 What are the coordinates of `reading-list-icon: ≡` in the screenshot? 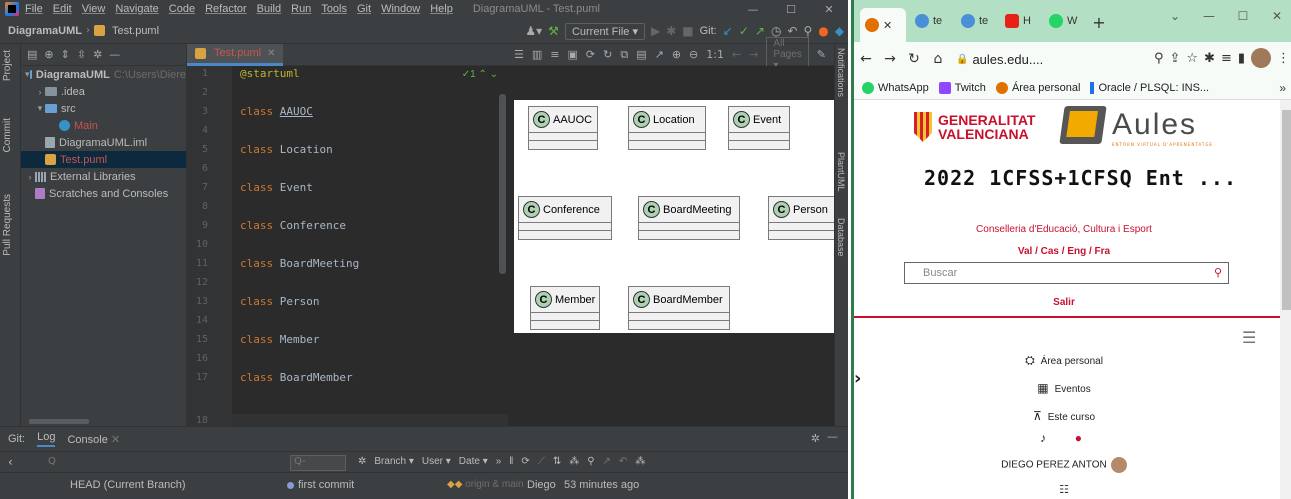 It's located at (1226, 58).